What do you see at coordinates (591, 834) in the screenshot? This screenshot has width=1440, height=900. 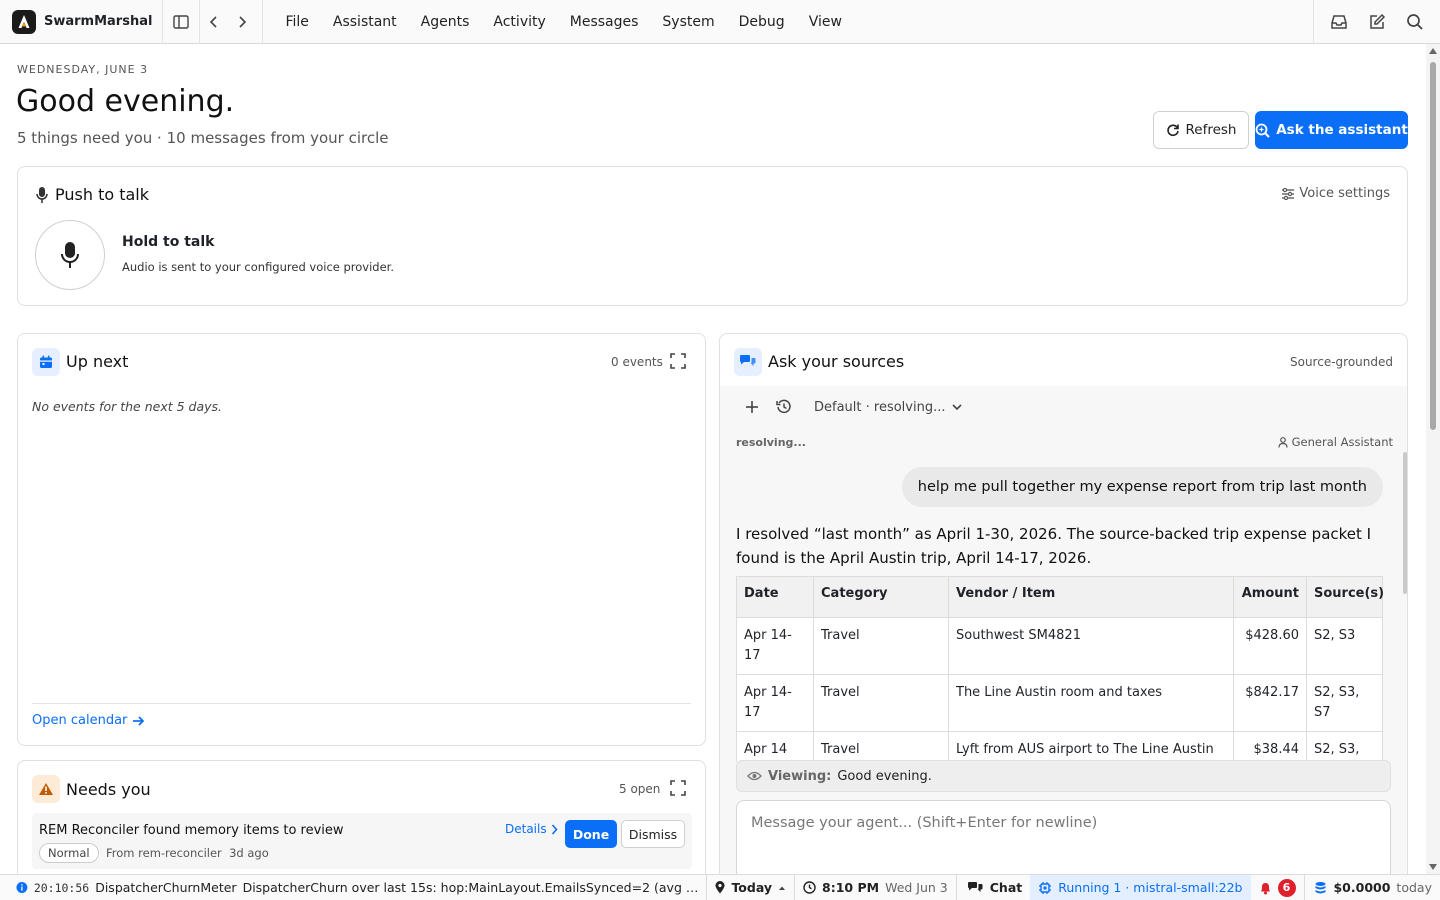 I see `done-button: Done` at bounding box center [591, 834].